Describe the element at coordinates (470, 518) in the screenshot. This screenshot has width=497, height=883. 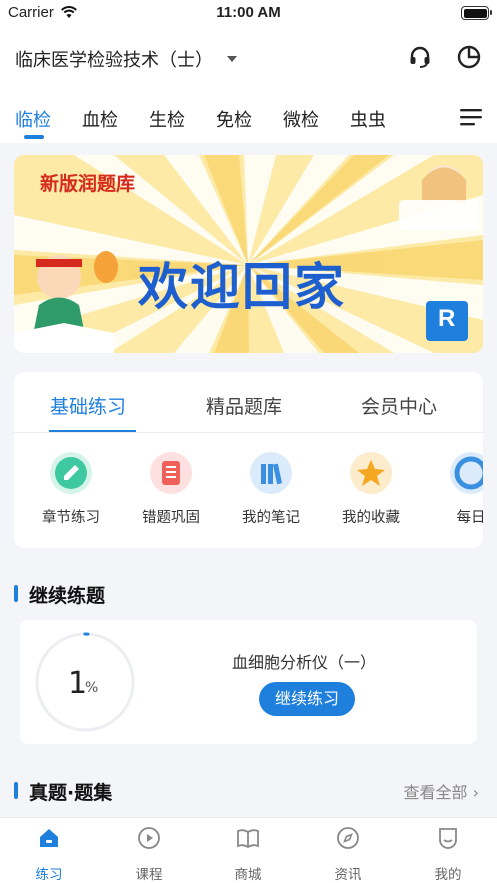
I see `feature-label: 每日` at that location.